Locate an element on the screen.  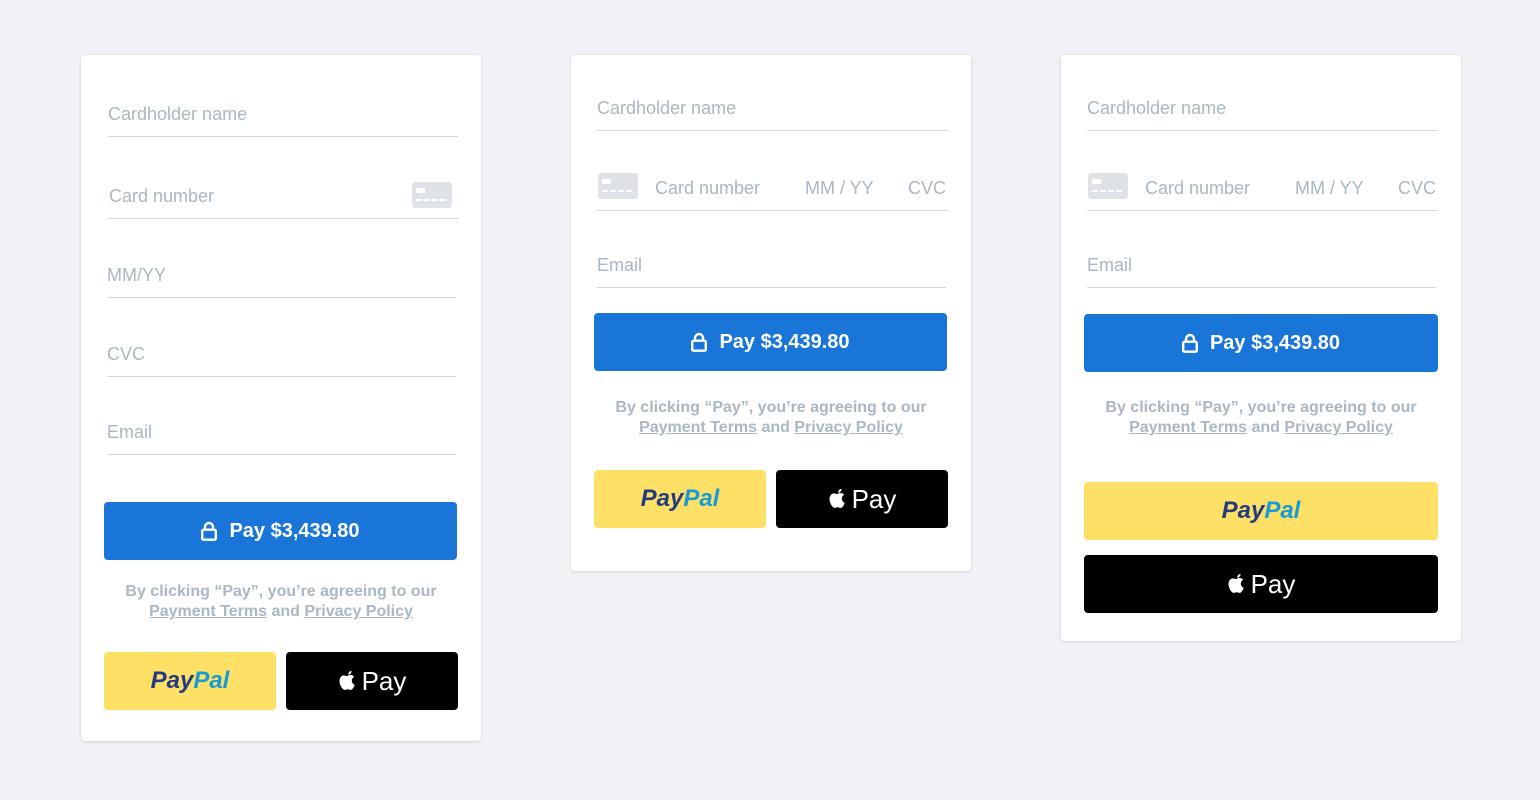
expiry-placeholder: MM/YY is located at coordinates (137, 275).